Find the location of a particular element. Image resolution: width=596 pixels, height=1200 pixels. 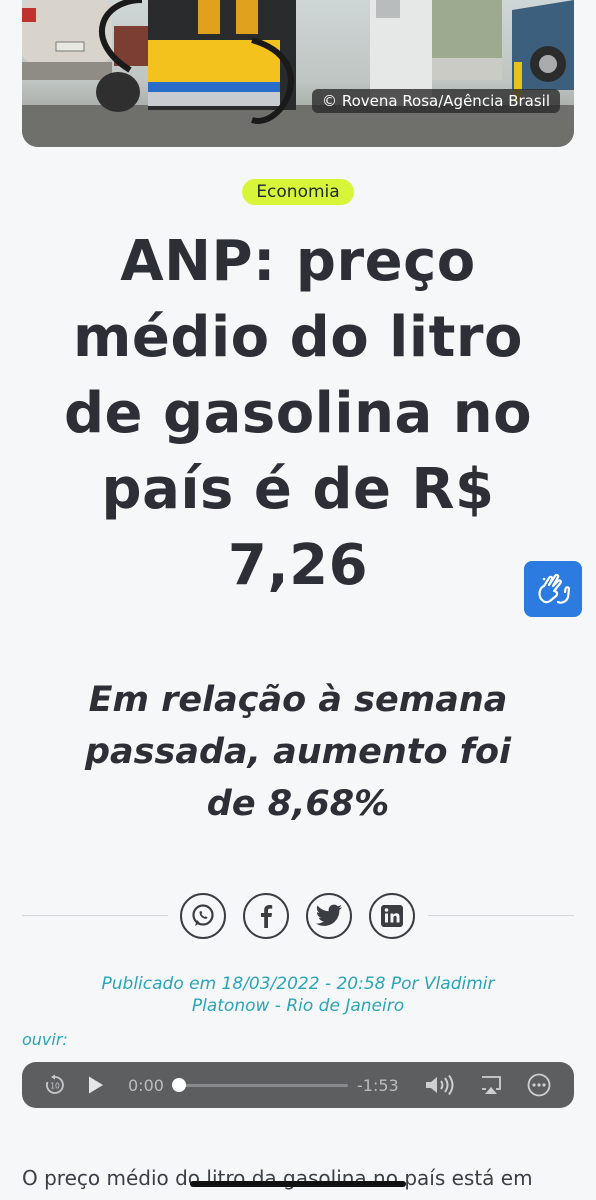

share-facebook-button is located at coordinates (266, 916).